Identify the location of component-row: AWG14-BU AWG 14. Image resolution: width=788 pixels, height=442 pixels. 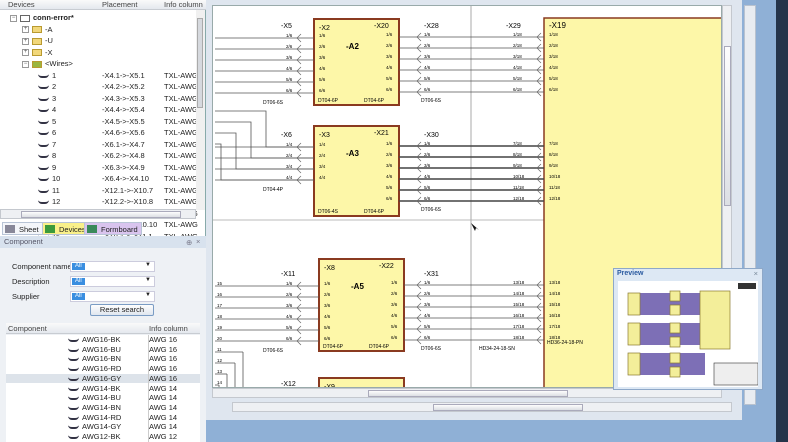
(103, 398).